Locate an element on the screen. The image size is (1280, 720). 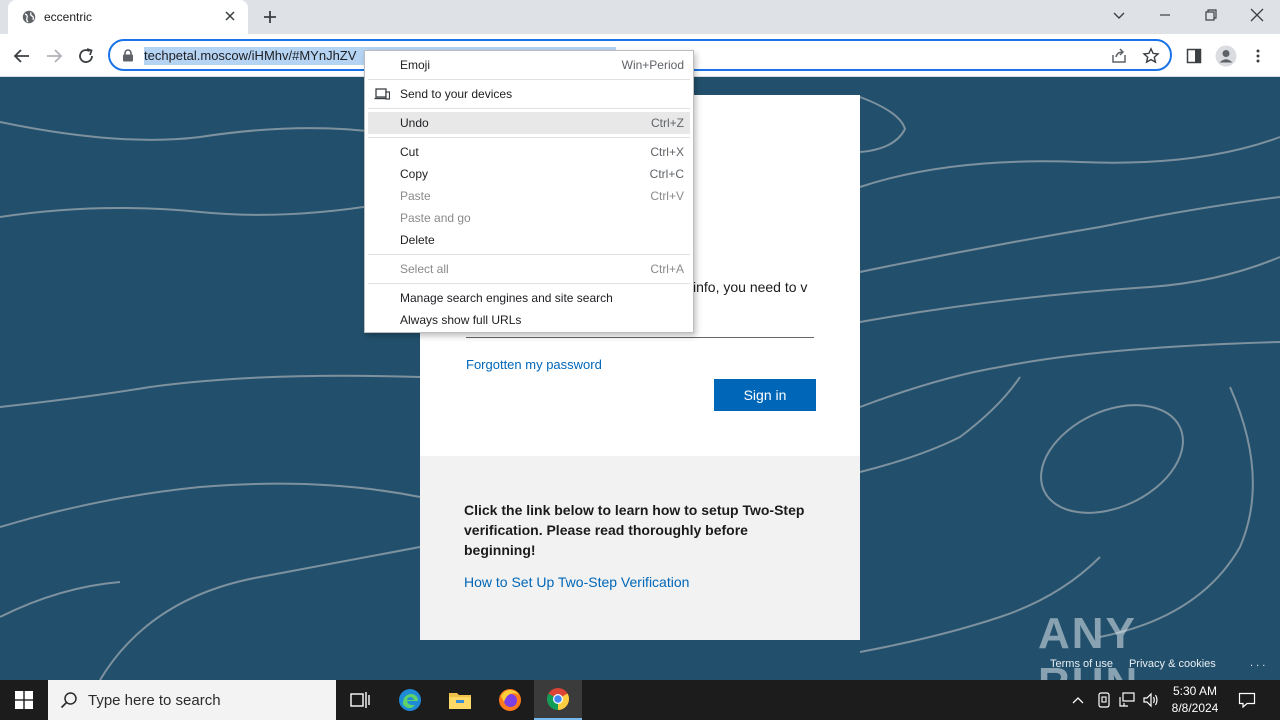
reload-button is located at coordinates (86, 56).